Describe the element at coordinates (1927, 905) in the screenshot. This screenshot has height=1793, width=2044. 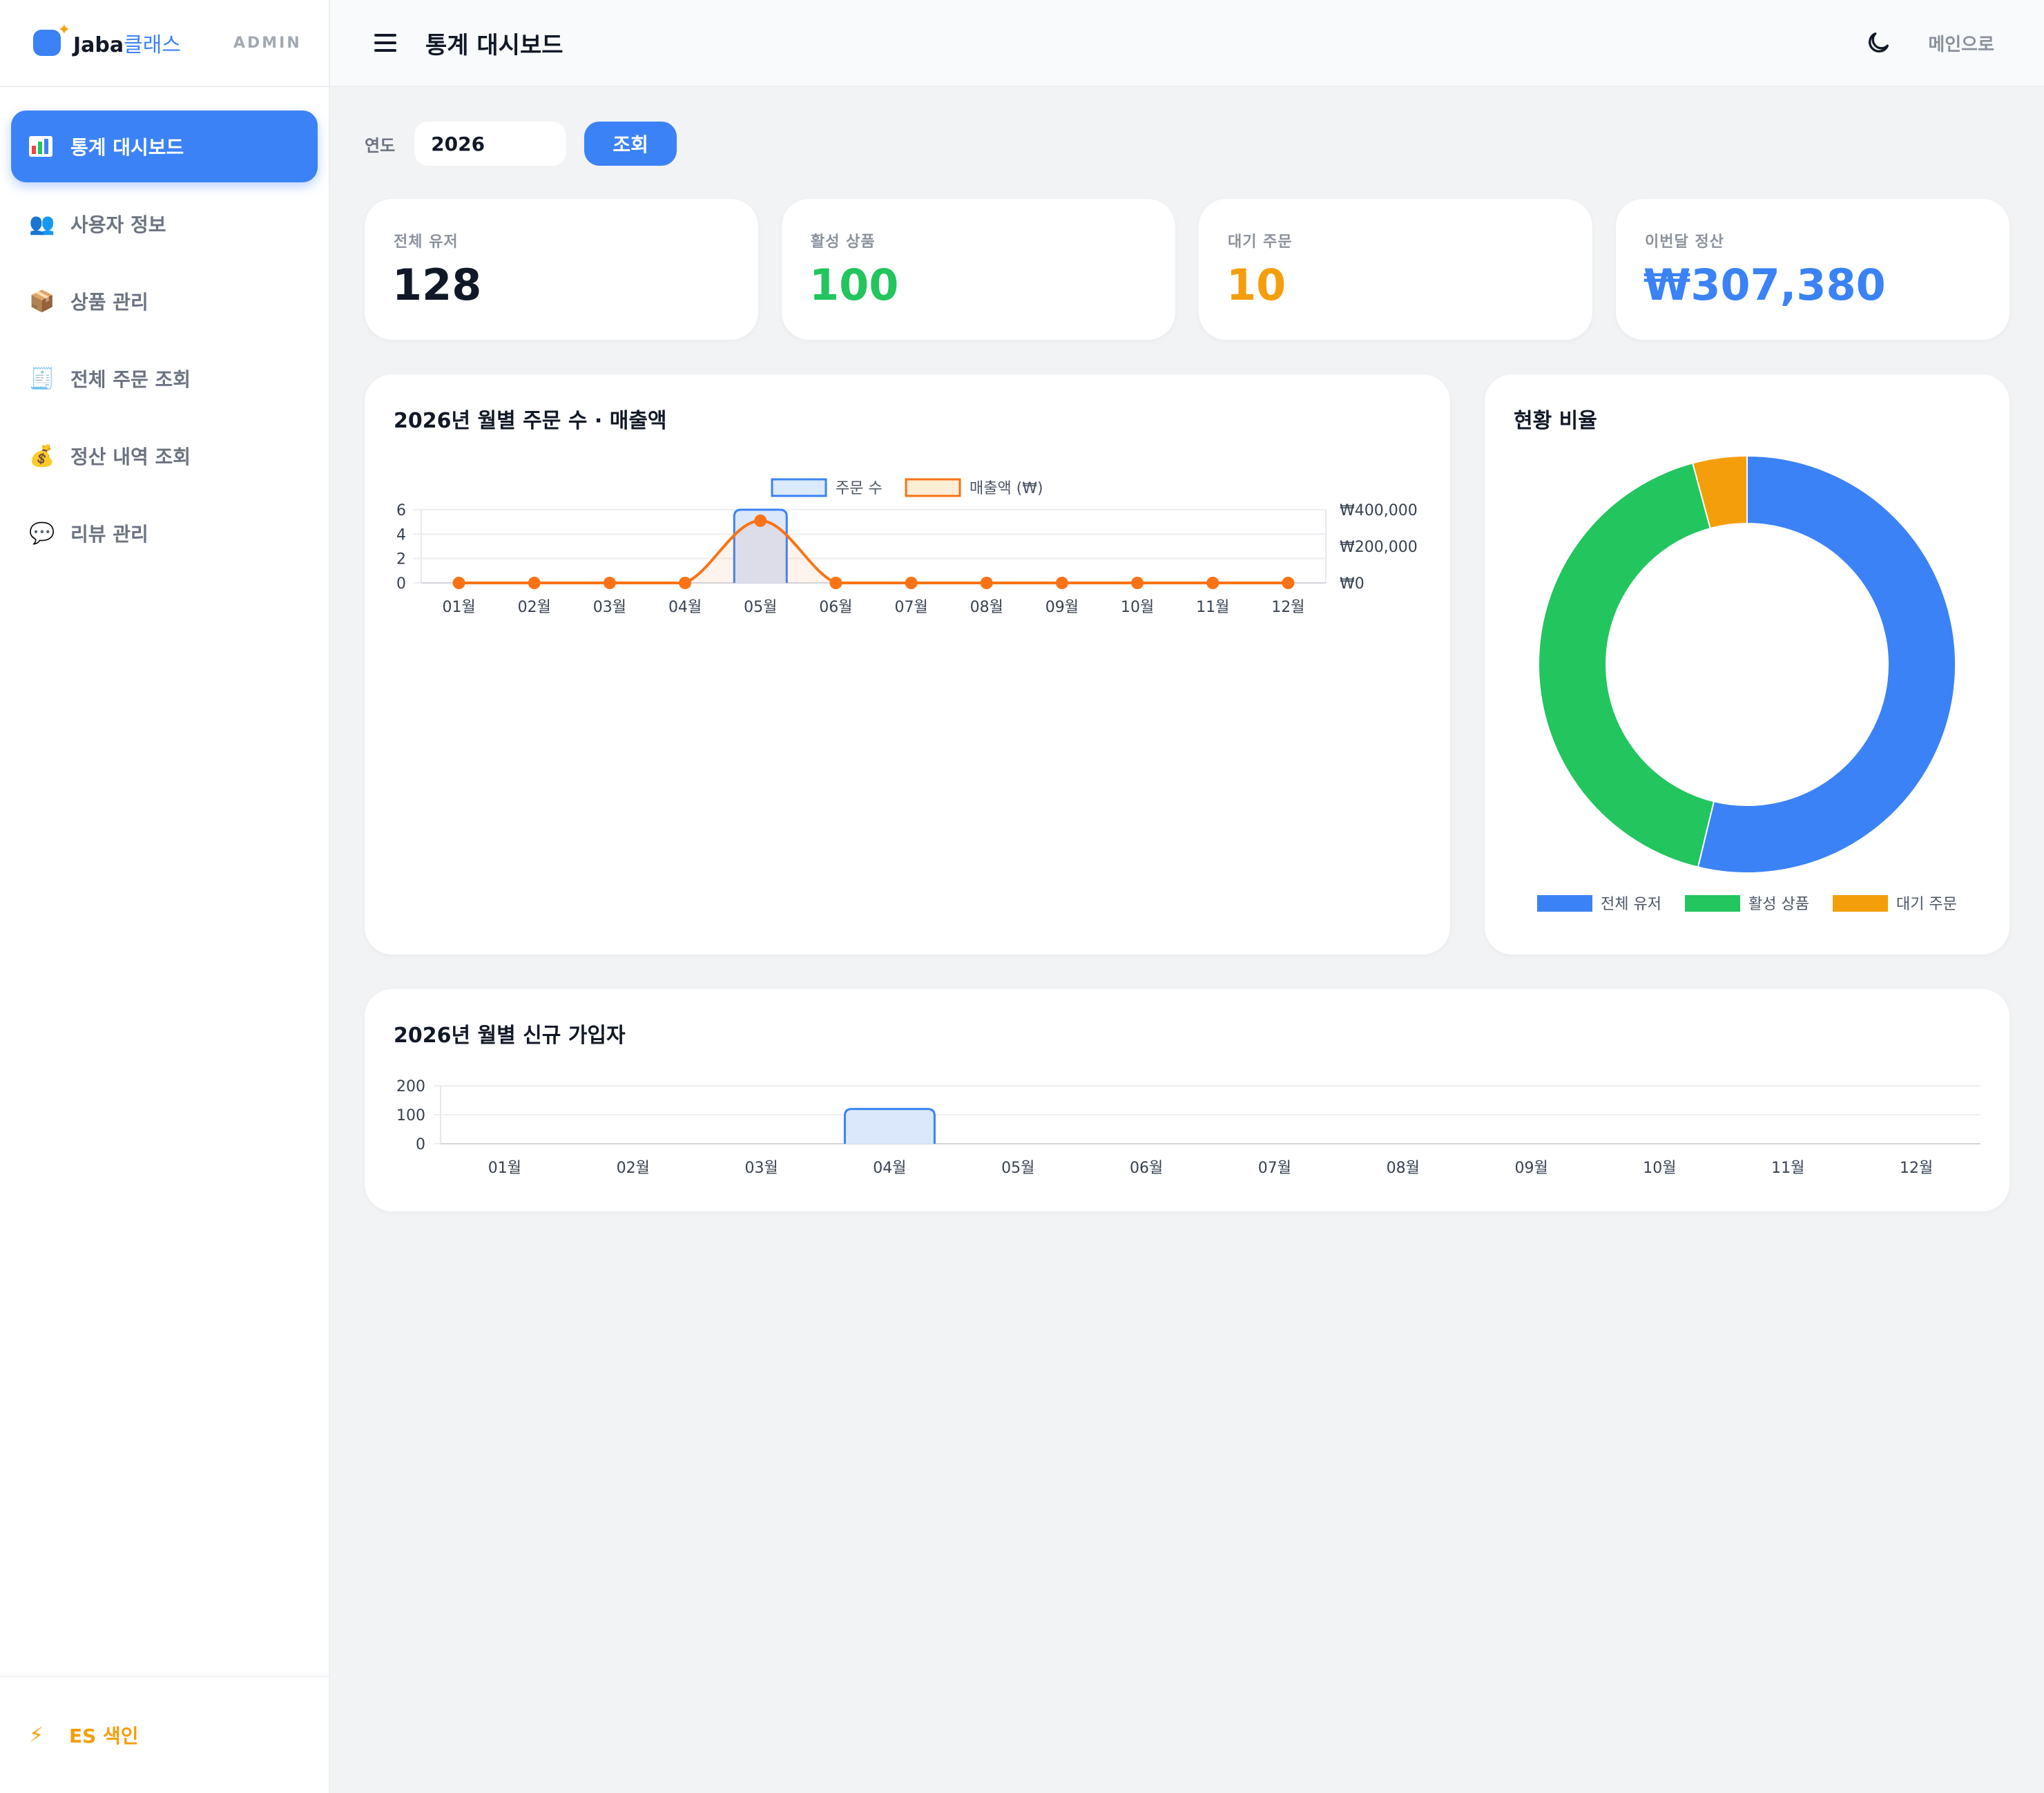
I see `legend-label: 대기 주문` at that location.